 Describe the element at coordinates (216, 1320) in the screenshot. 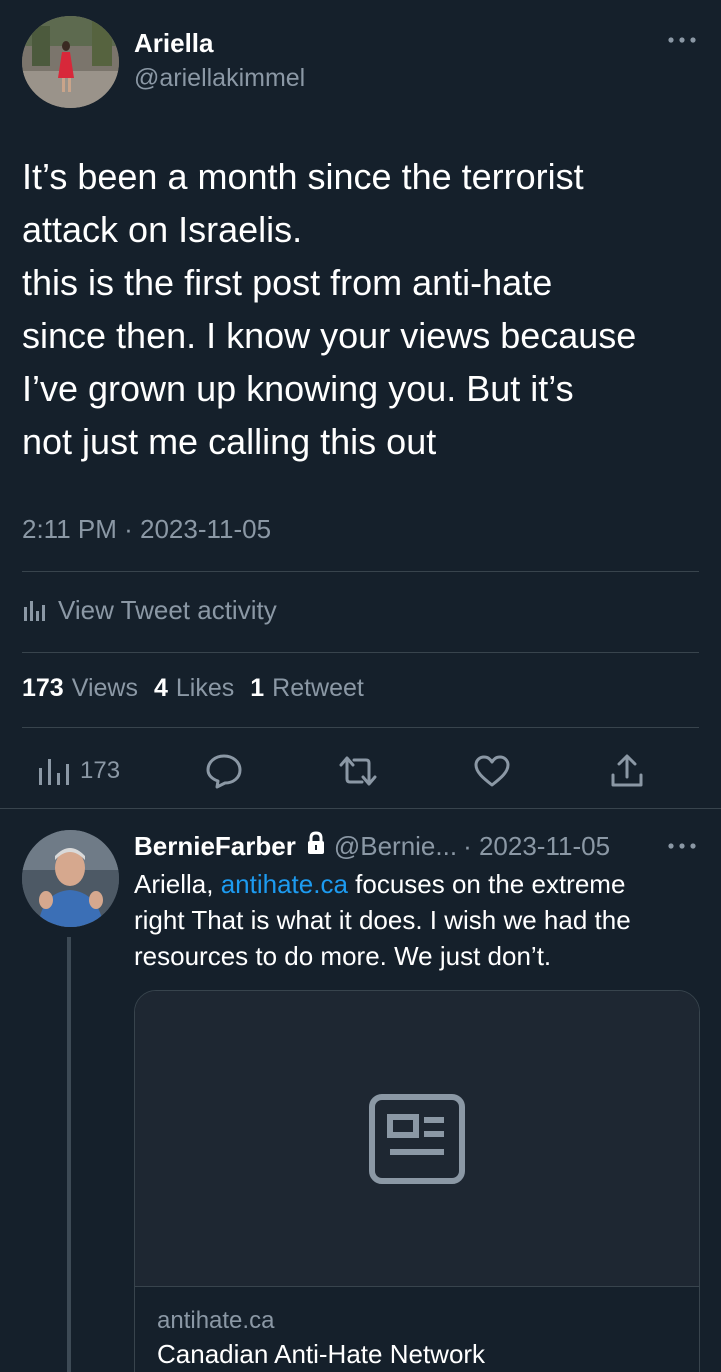

I see `card-domain: antihate.ca` at that location.